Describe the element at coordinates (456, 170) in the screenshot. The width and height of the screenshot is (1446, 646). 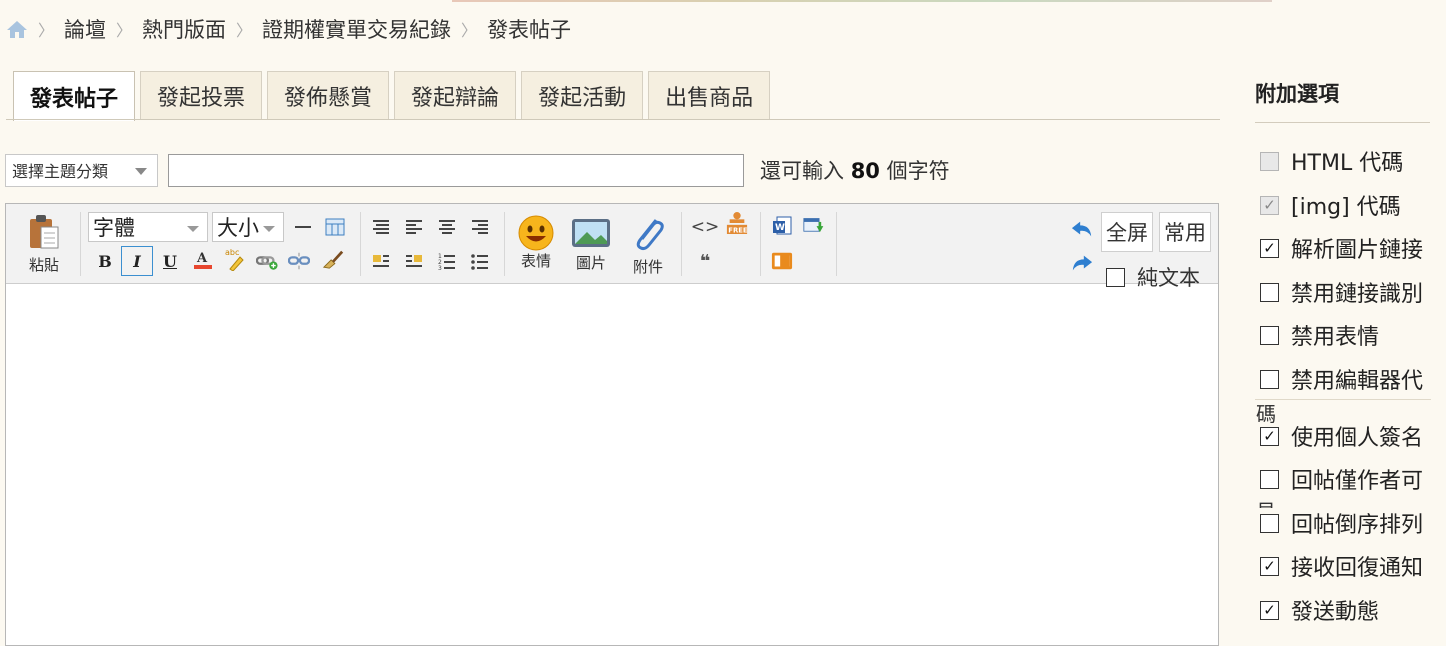
I see `subject-input` at that location.